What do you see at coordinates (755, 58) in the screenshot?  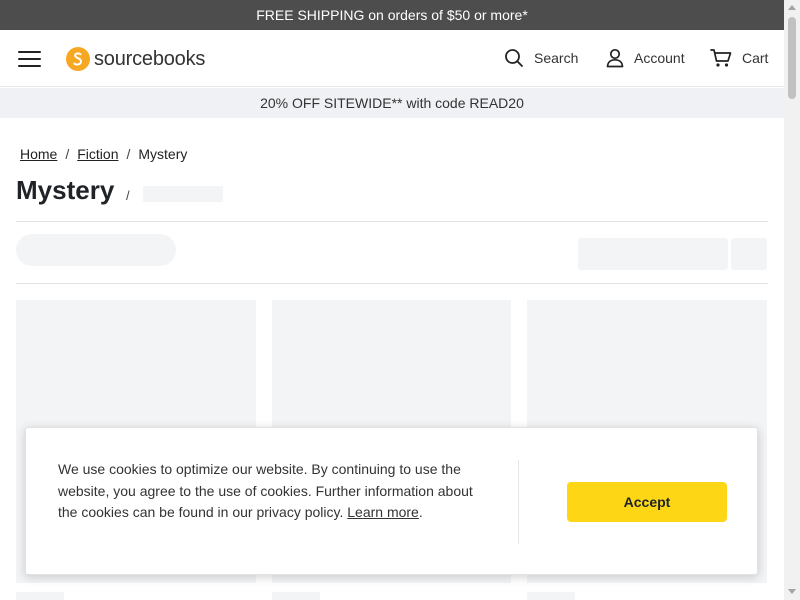 I see `cart-label: Cart` at bounding box center [755, 58].